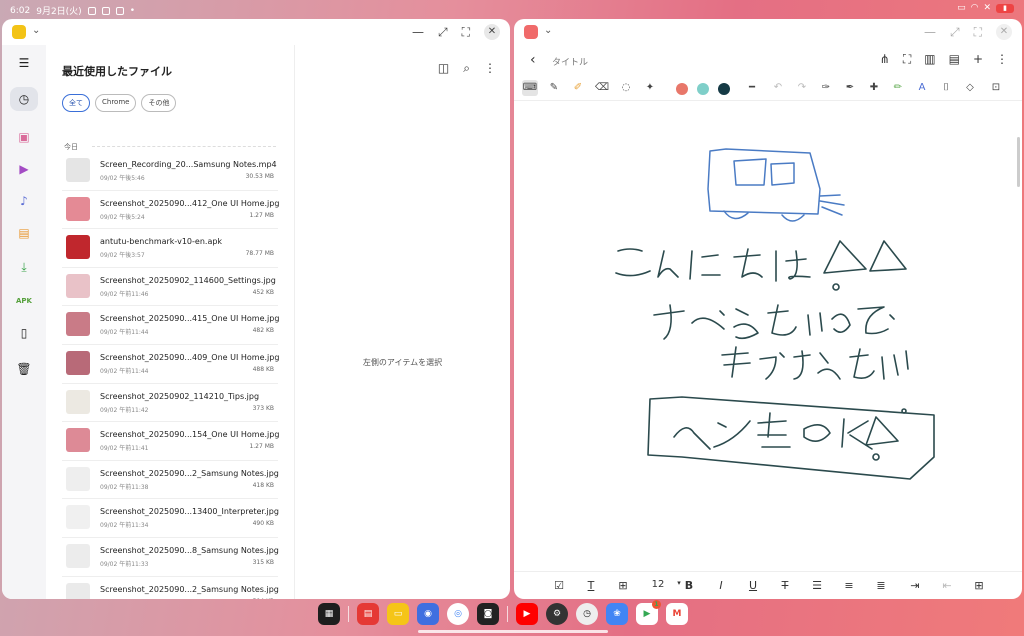  I want to click on scrollbar, so click(1018, 162).